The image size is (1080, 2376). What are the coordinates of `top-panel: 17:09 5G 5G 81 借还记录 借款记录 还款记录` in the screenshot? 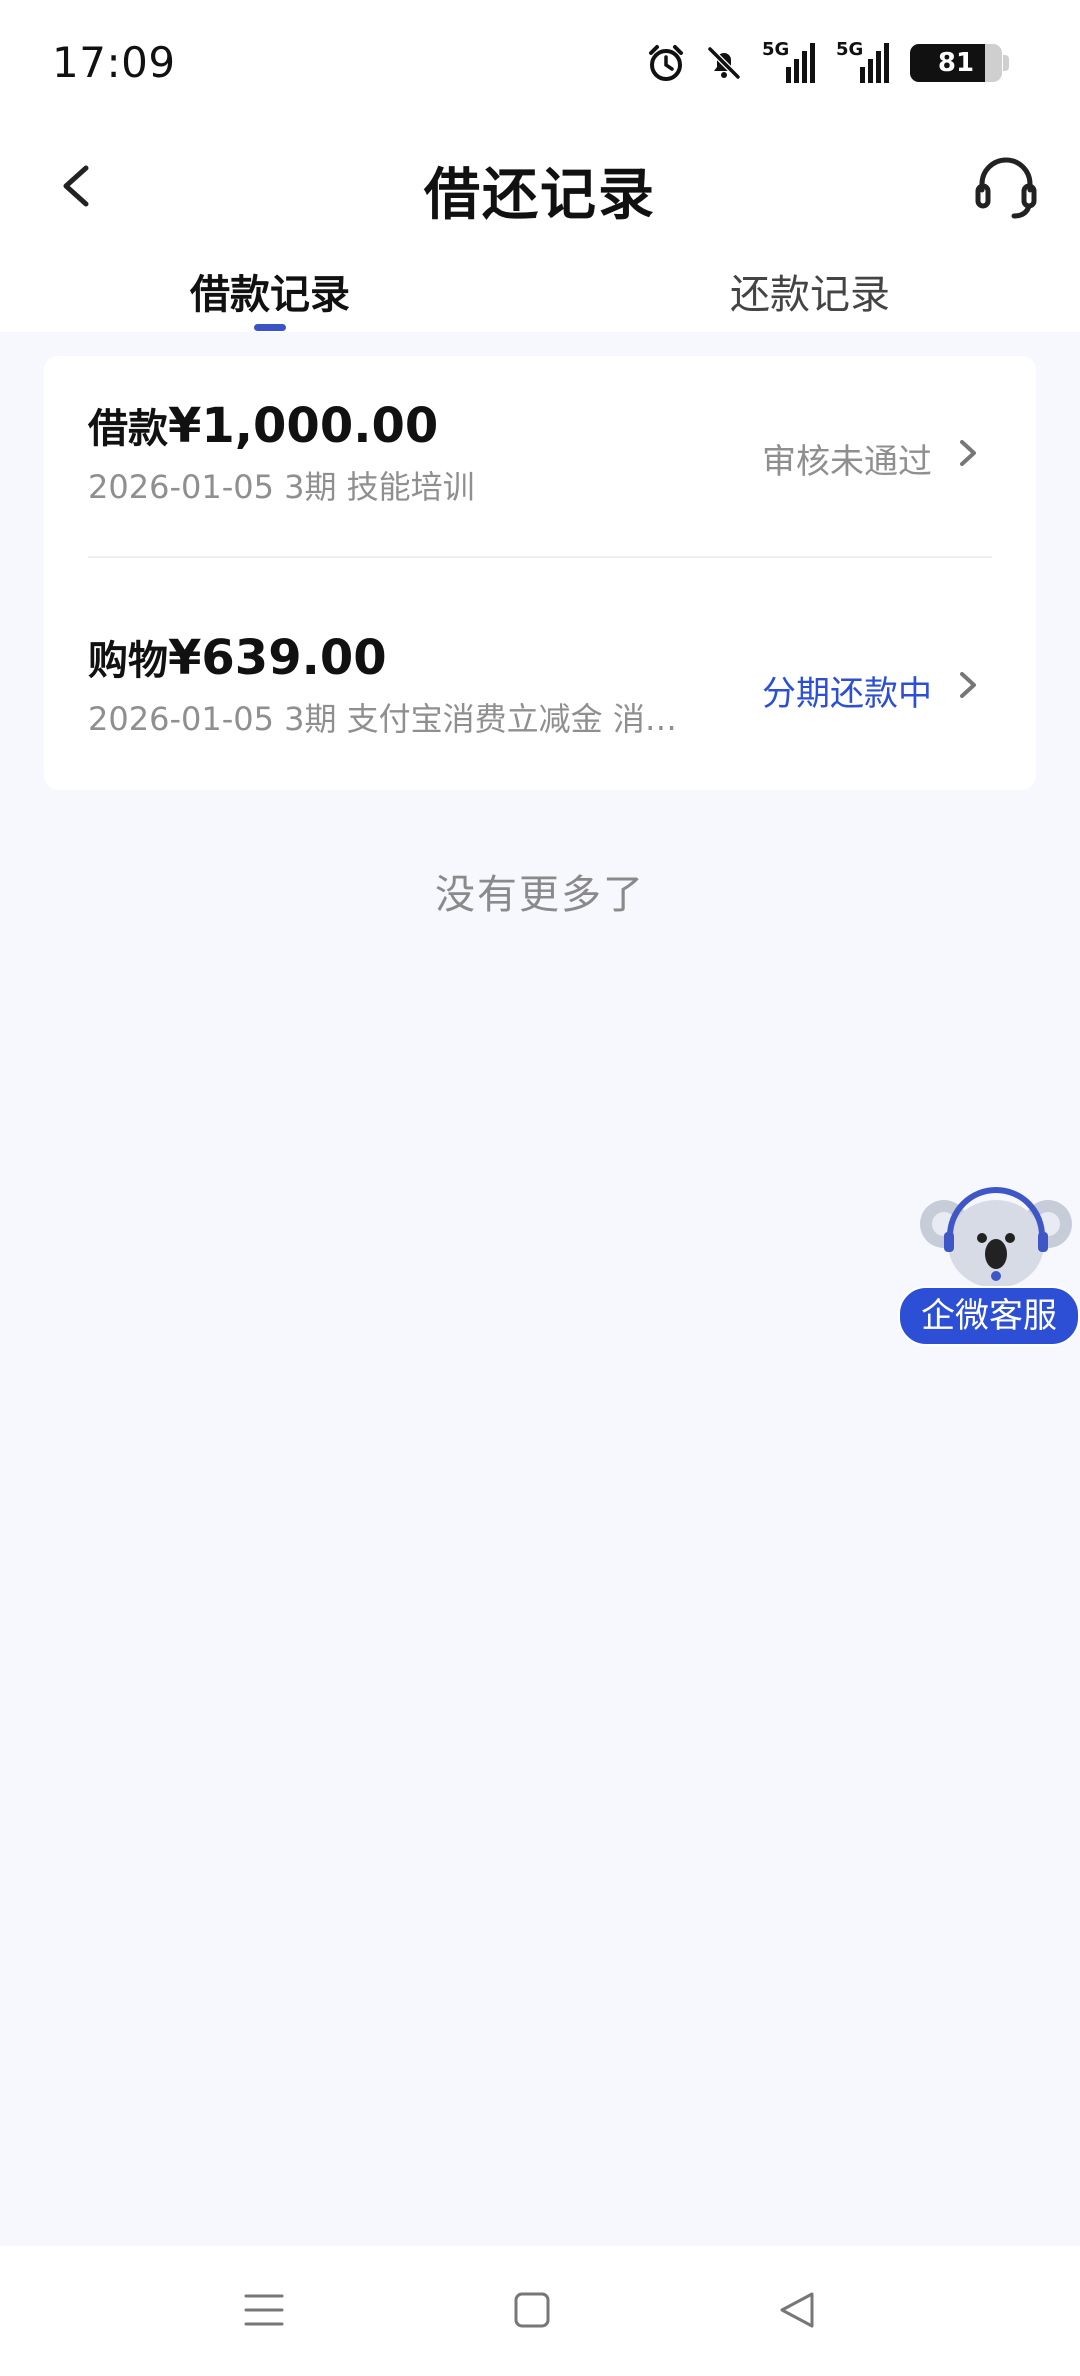 It's located at (540, 166).